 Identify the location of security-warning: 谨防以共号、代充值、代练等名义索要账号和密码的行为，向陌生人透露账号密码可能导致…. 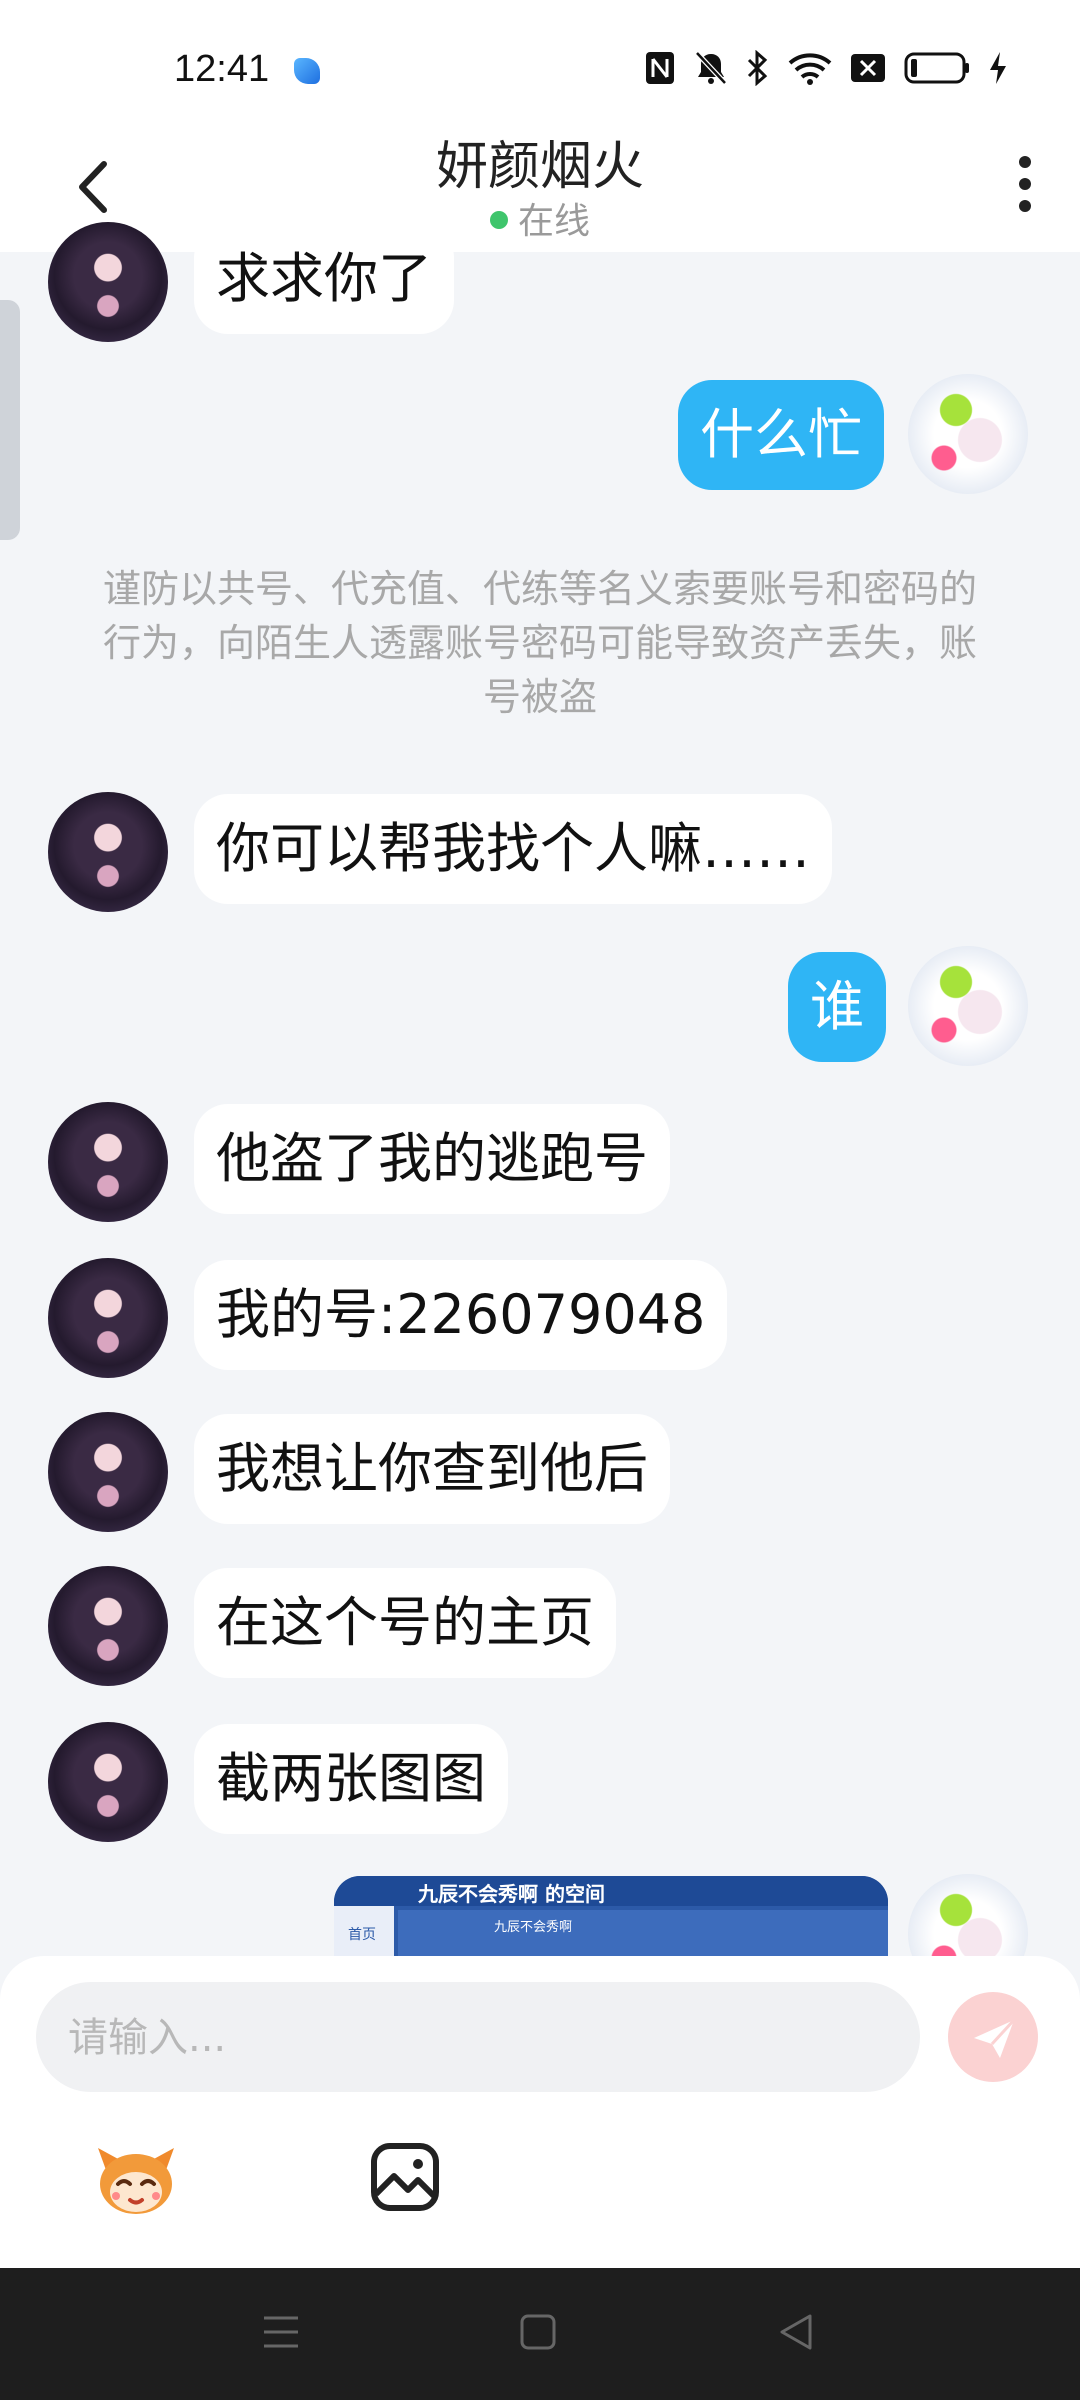
(539, 643).